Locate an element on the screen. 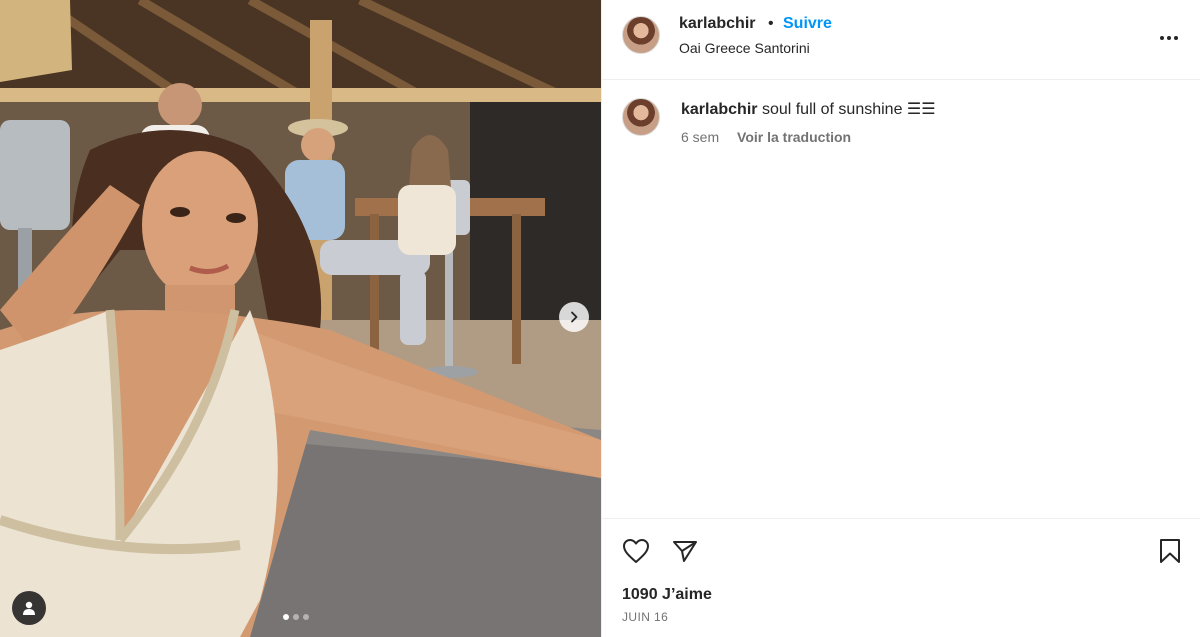 The height and width of the screenshot is (637, 1200). caption-text: soul full of sunshine is located at coordinates (832, 109).